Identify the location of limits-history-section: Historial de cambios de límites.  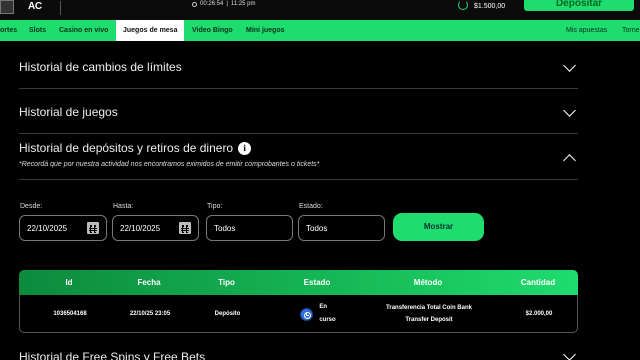
(298, 65).